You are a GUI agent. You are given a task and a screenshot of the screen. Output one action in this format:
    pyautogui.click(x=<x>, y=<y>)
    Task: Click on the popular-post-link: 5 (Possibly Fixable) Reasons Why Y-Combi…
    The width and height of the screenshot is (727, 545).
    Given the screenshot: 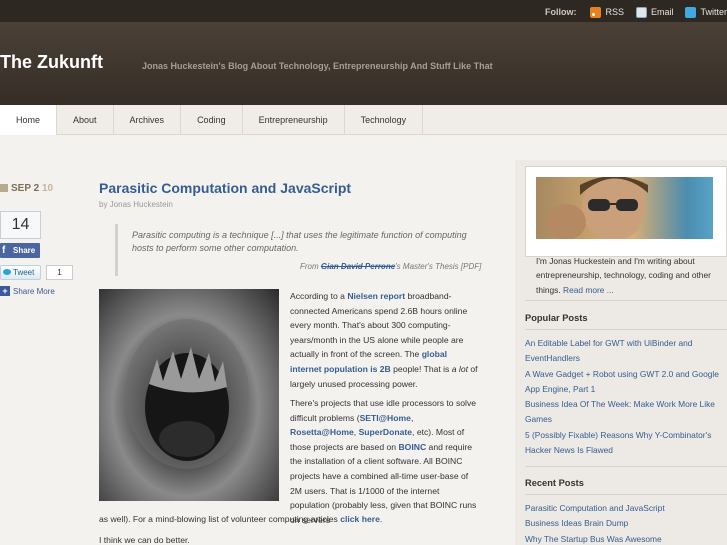 What is the action you would take?
    pyautogui.click(x=625, y=443)
    